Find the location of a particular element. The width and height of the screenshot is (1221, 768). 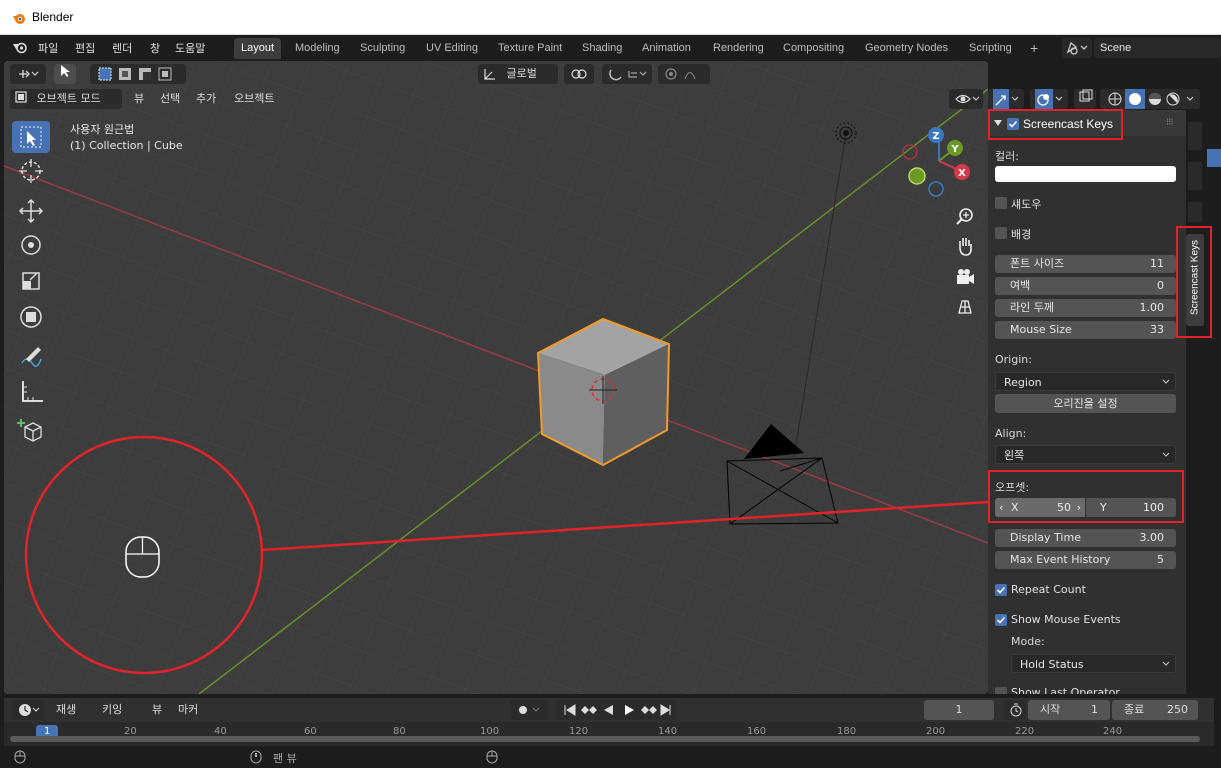

navigation-gizmo: Z Y X is located at coordinates (939, 161).